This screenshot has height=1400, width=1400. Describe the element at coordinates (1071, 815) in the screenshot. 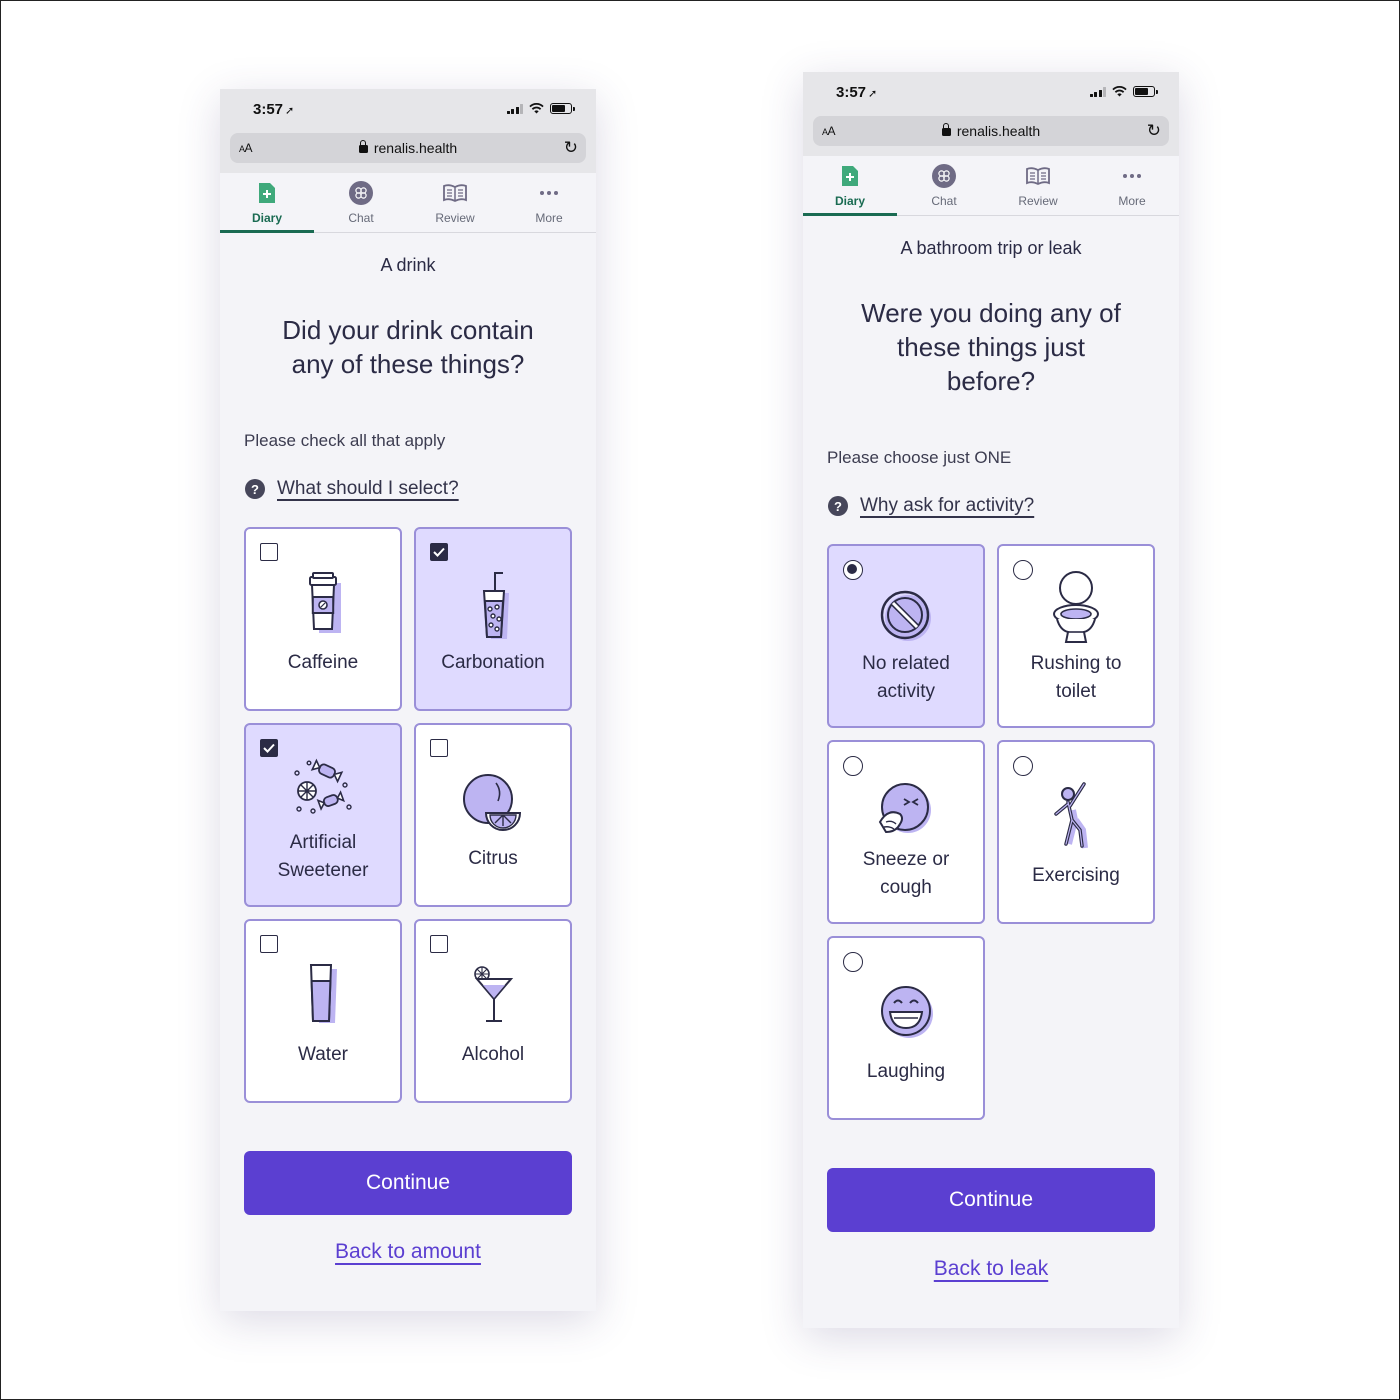

I see `exercise-icon` at that location.